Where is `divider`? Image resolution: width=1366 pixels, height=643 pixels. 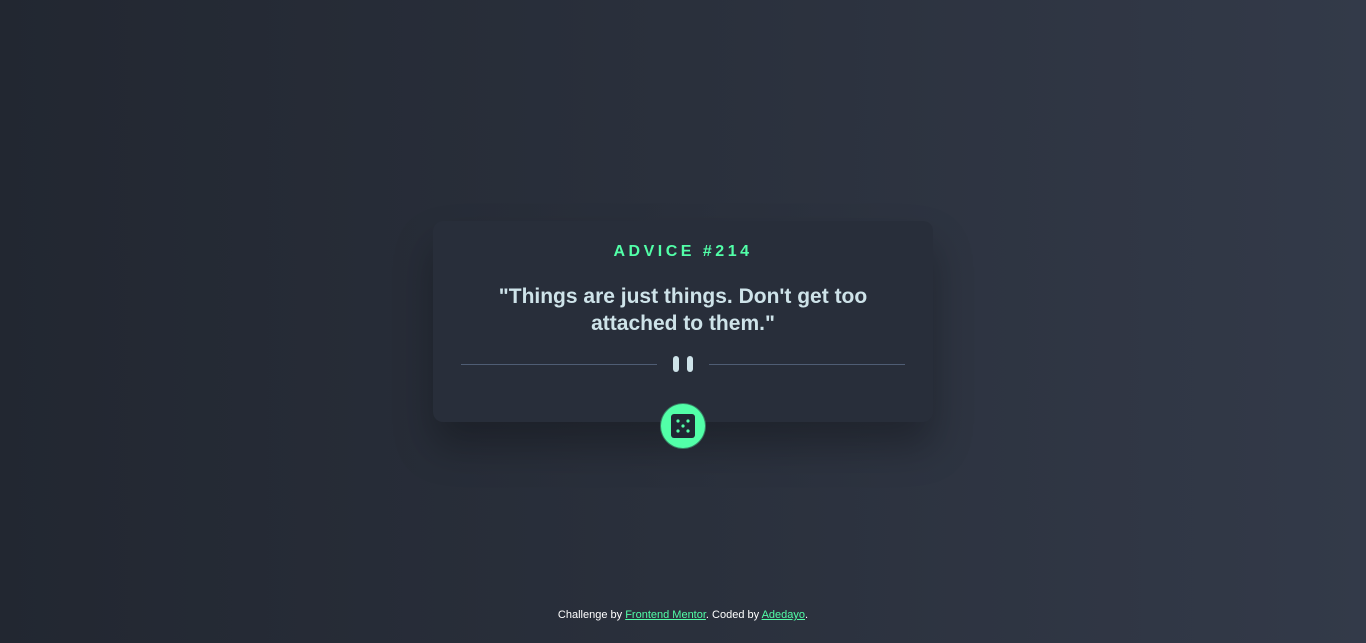
divider is located at coordinates (683, 364).